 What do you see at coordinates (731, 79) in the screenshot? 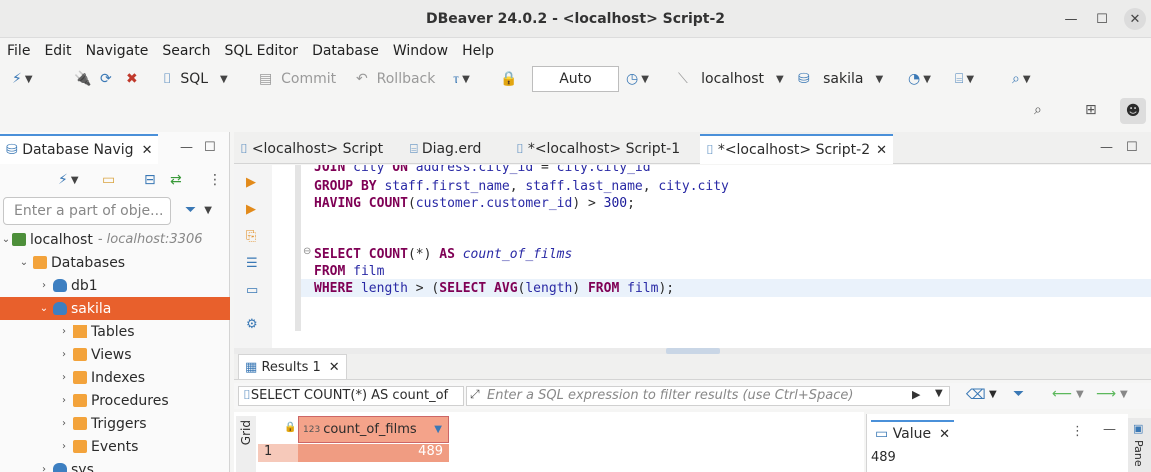
I see `active-connection-selector: ⟍ localhost ▼` at bounding box center [731, 79].